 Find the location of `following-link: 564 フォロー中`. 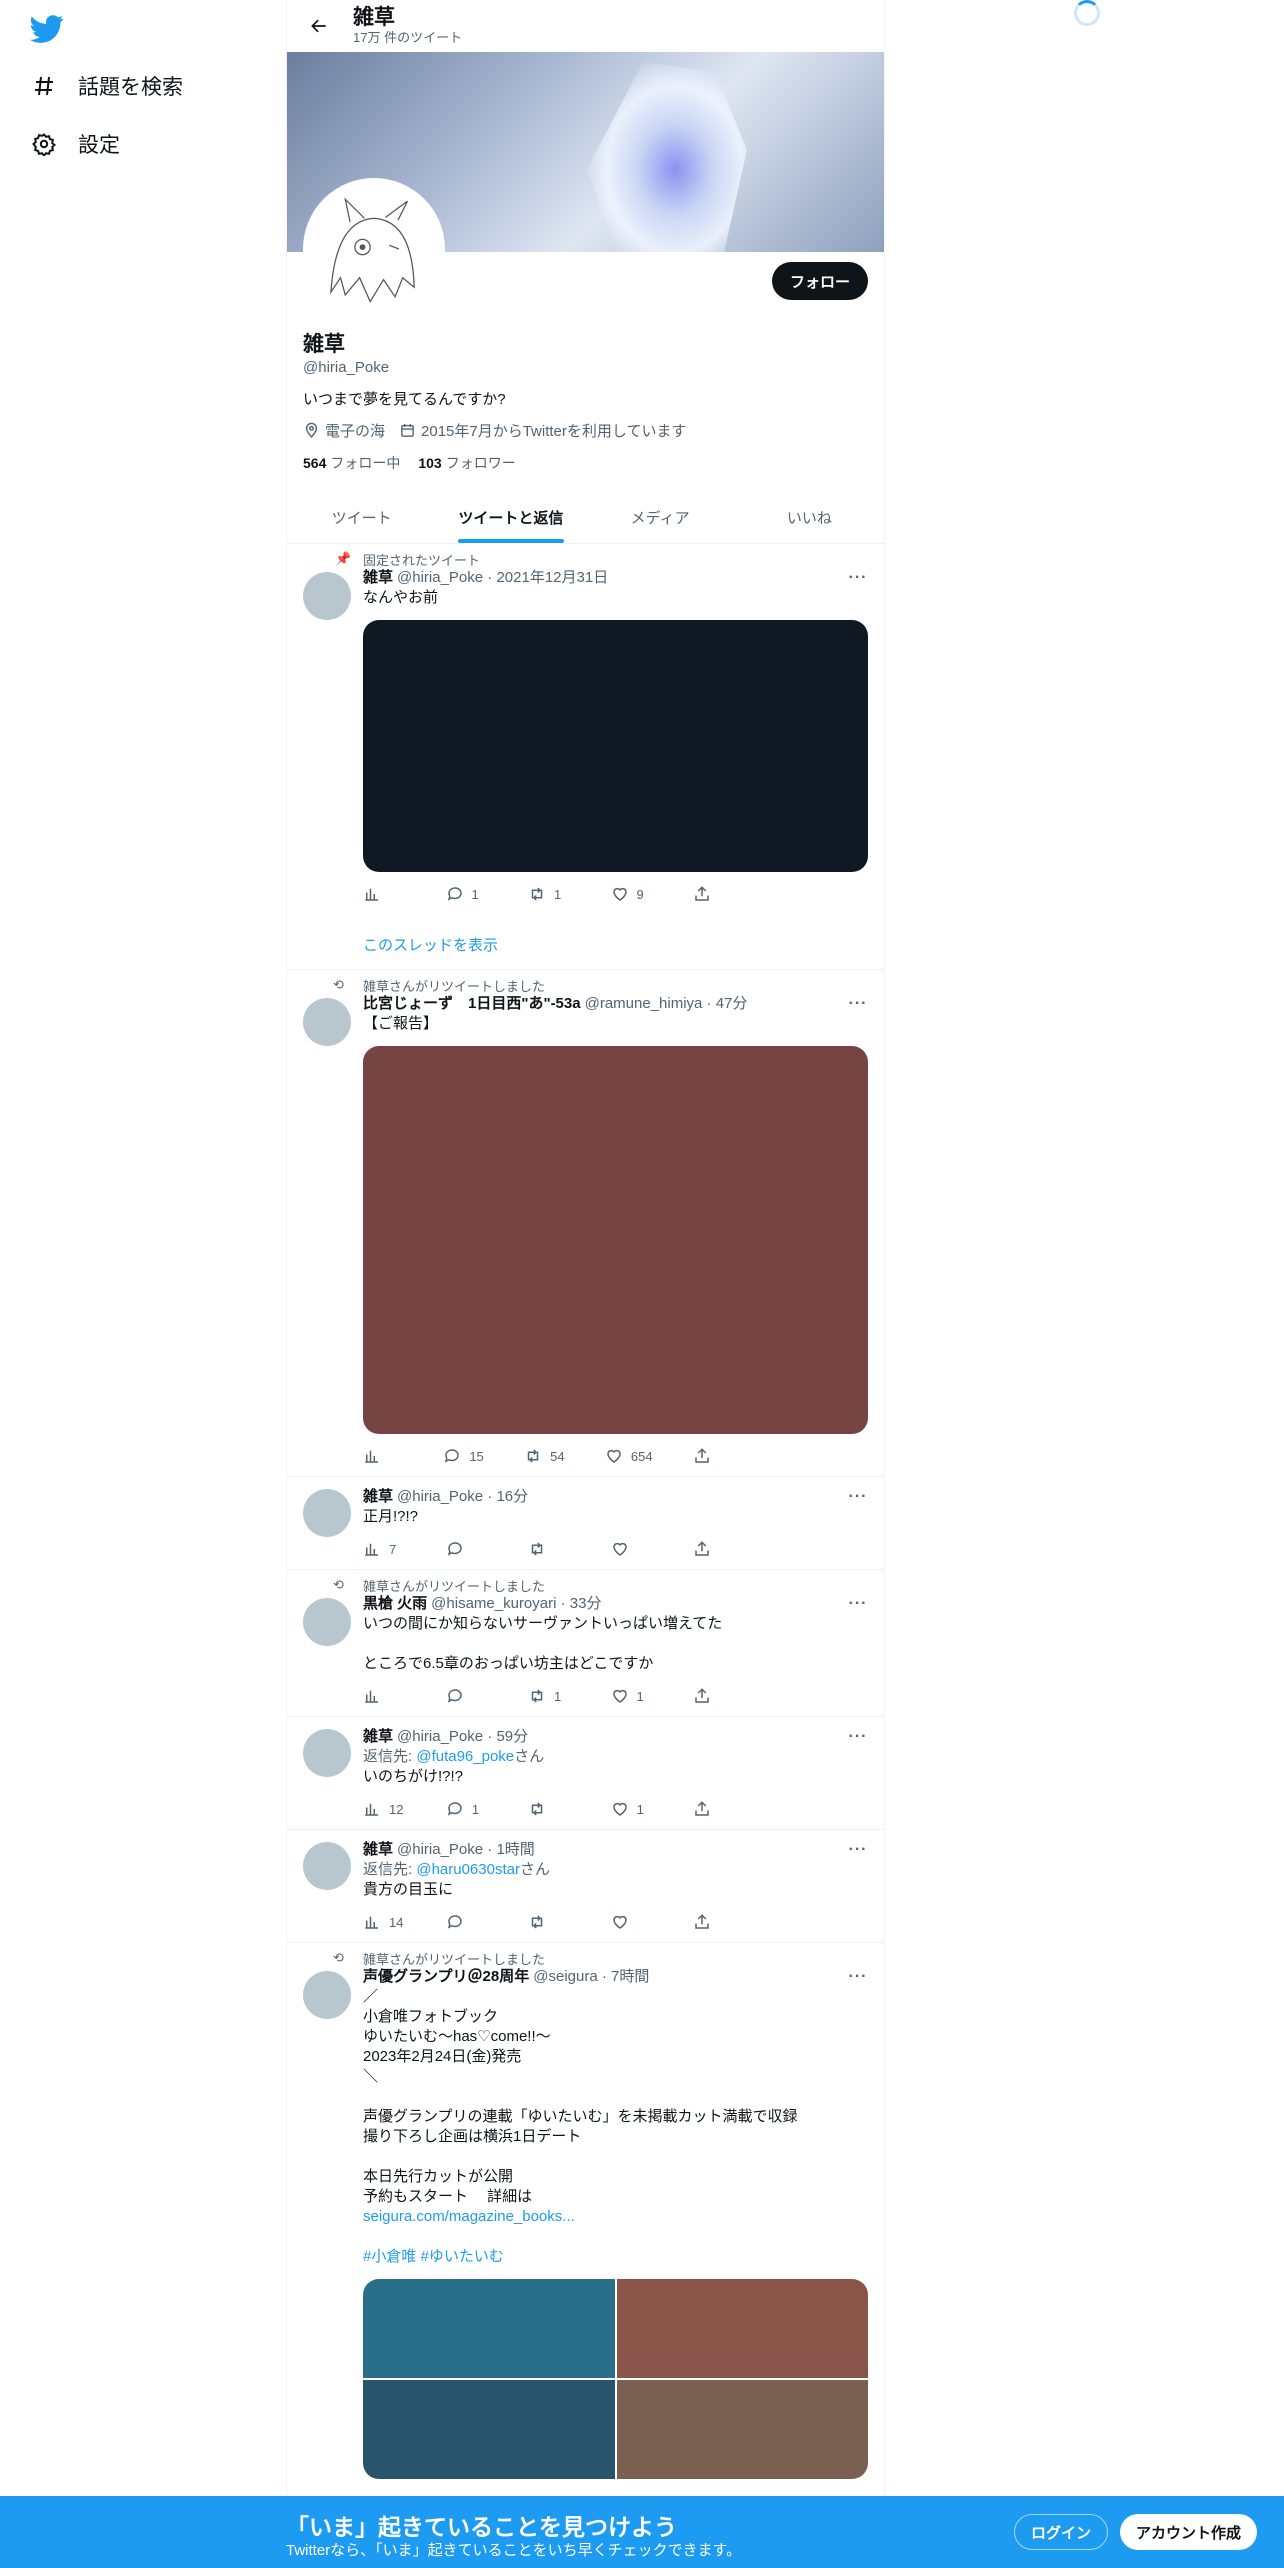

following-link: 564 フォロー中 is located at coordinates (351, 463).